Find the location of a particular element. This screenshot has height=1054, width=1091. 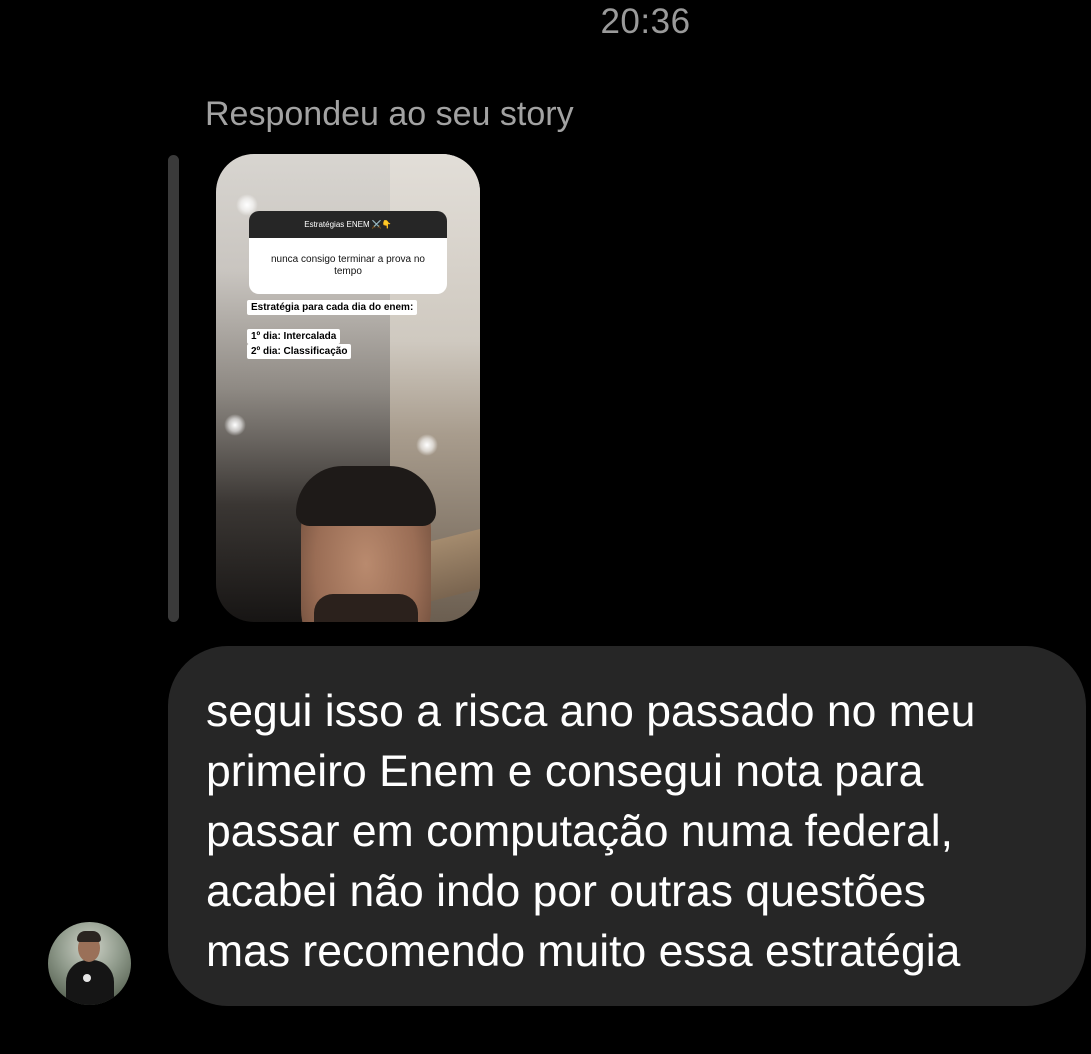

reply-indicator-bar is located at coordinates (173, 388).